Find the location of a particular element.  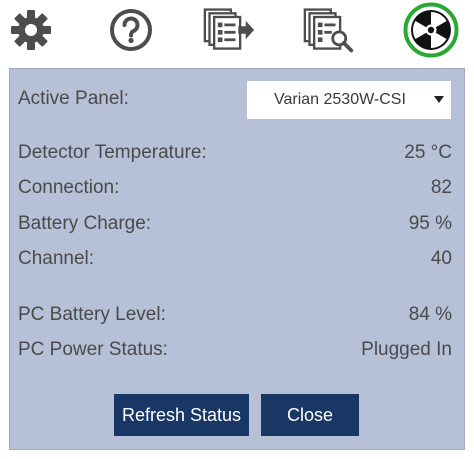

pc-power-status-row: PC Power Status: Plugged In is located at coordinates (235, 350).